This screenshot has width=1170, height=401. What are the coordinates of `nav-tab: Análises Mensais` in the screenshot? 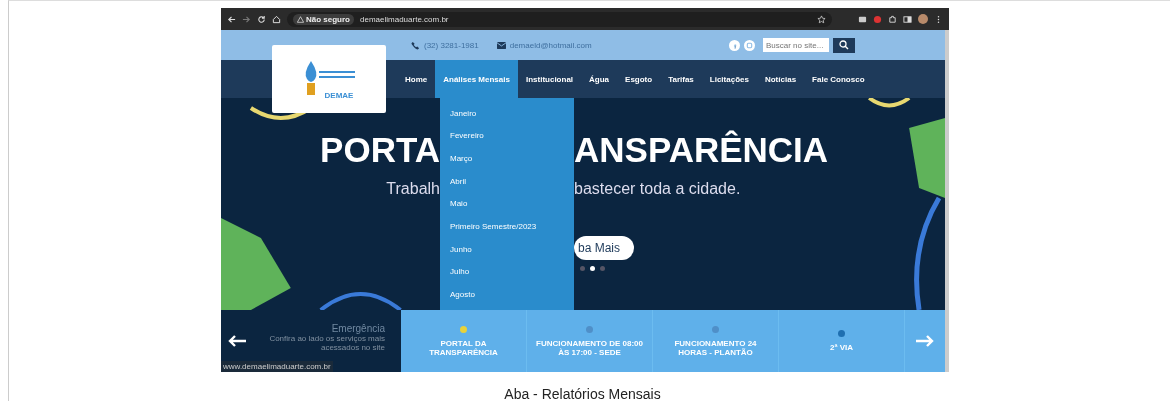 It's located at (476, 79).